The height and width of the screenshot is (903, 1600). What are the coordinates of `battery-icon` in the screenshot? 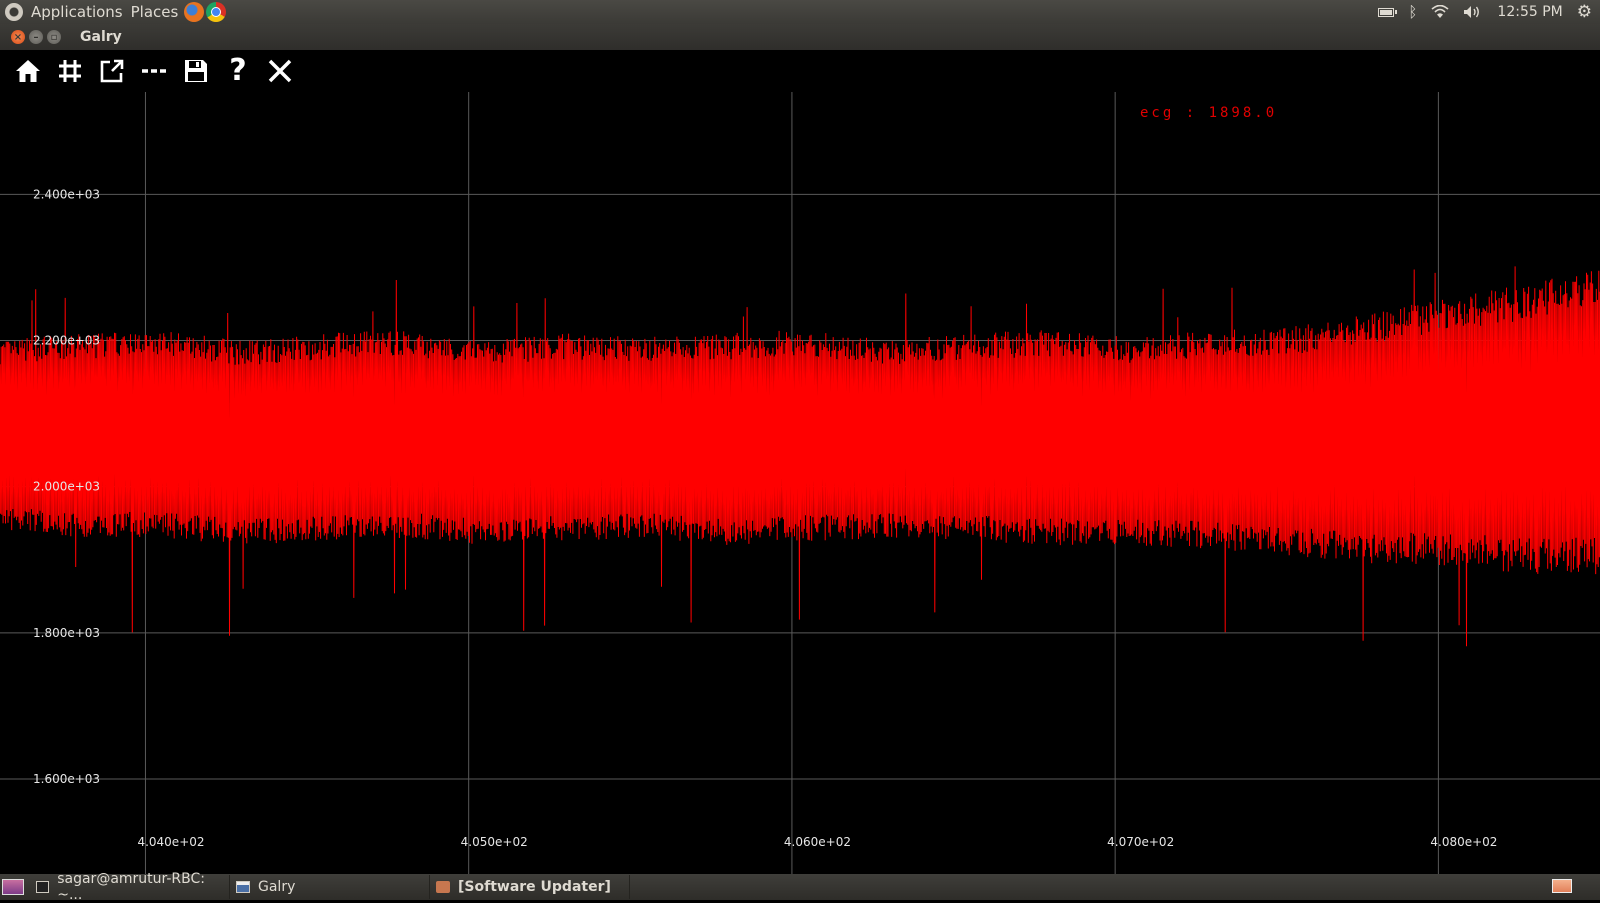 It's located at (1388, 12).